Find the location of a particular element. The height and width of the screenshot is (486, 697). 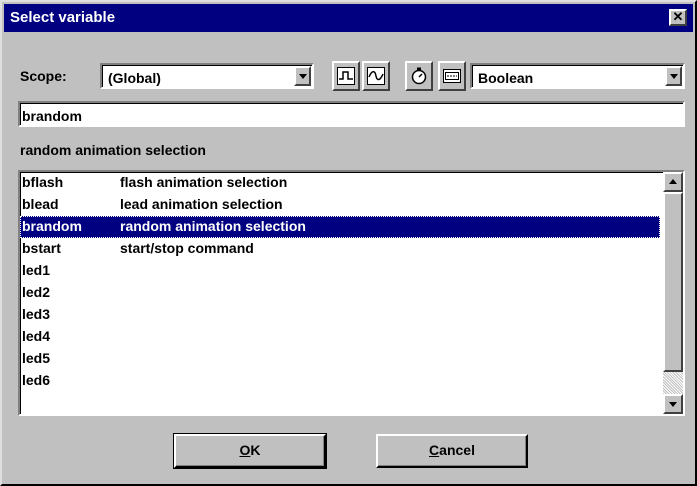

ok-accelerator: O is located at coordinates (245, 450).